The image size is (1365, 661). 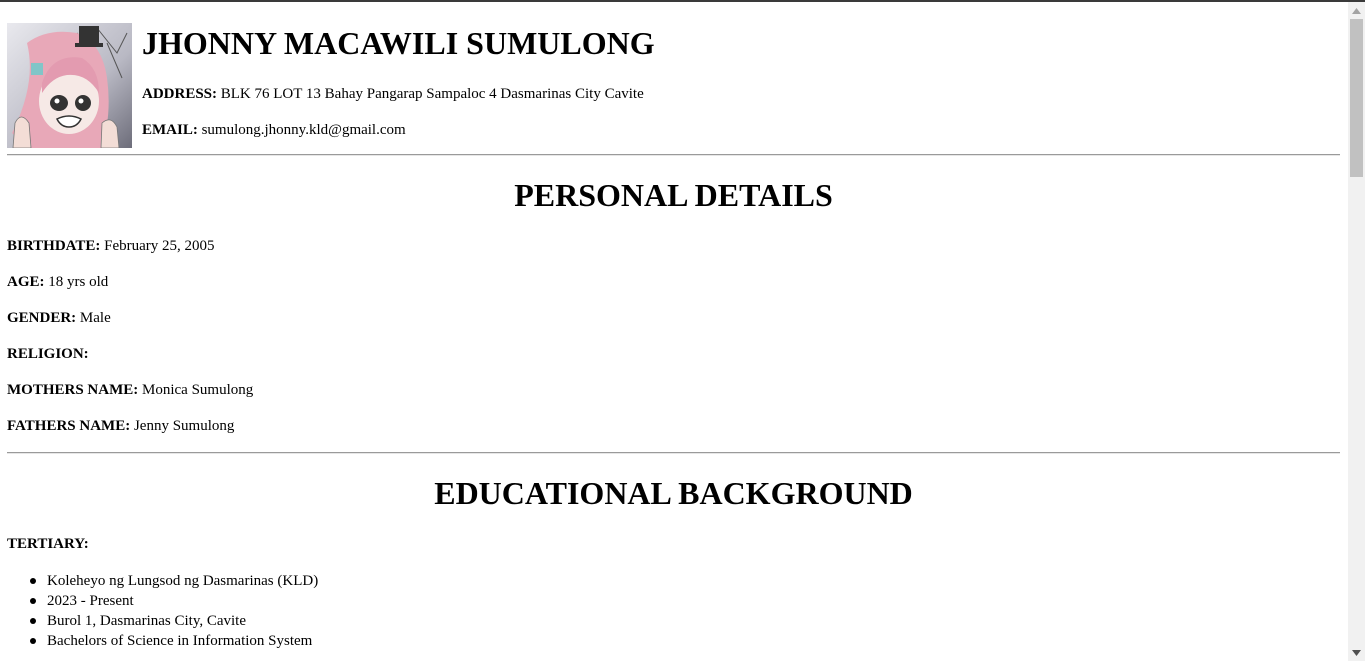 I want to click on detail-age: AGE: 18 yrs old, so click(x=57, y=282).